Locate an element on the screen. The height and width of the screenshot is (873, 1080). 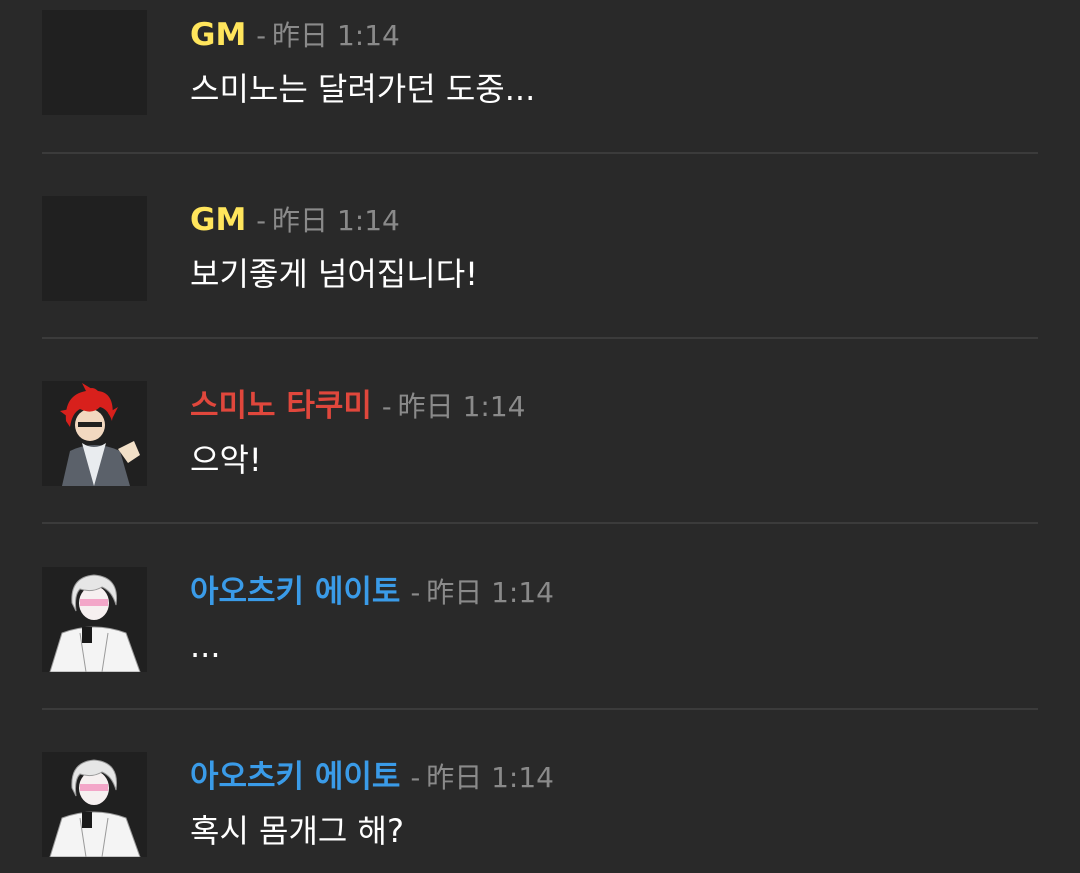
chat-message: GM - 昨日 1:14 보기좋게 넘어집니다! is located at coordinates (540, 245).